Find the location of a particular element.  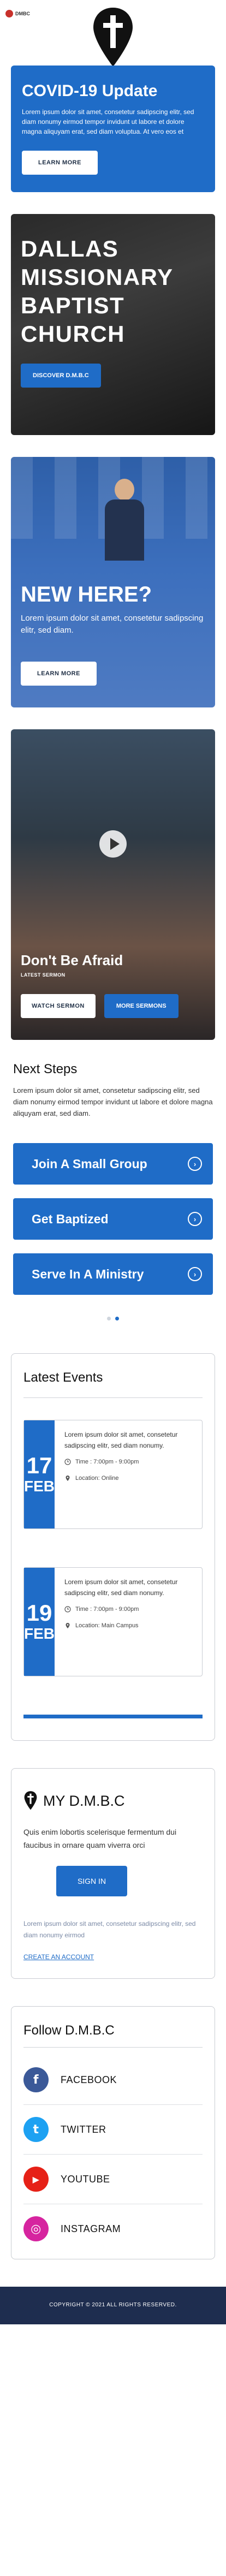

instagram-icon: ◎ is located at coordinates (36, 2228).